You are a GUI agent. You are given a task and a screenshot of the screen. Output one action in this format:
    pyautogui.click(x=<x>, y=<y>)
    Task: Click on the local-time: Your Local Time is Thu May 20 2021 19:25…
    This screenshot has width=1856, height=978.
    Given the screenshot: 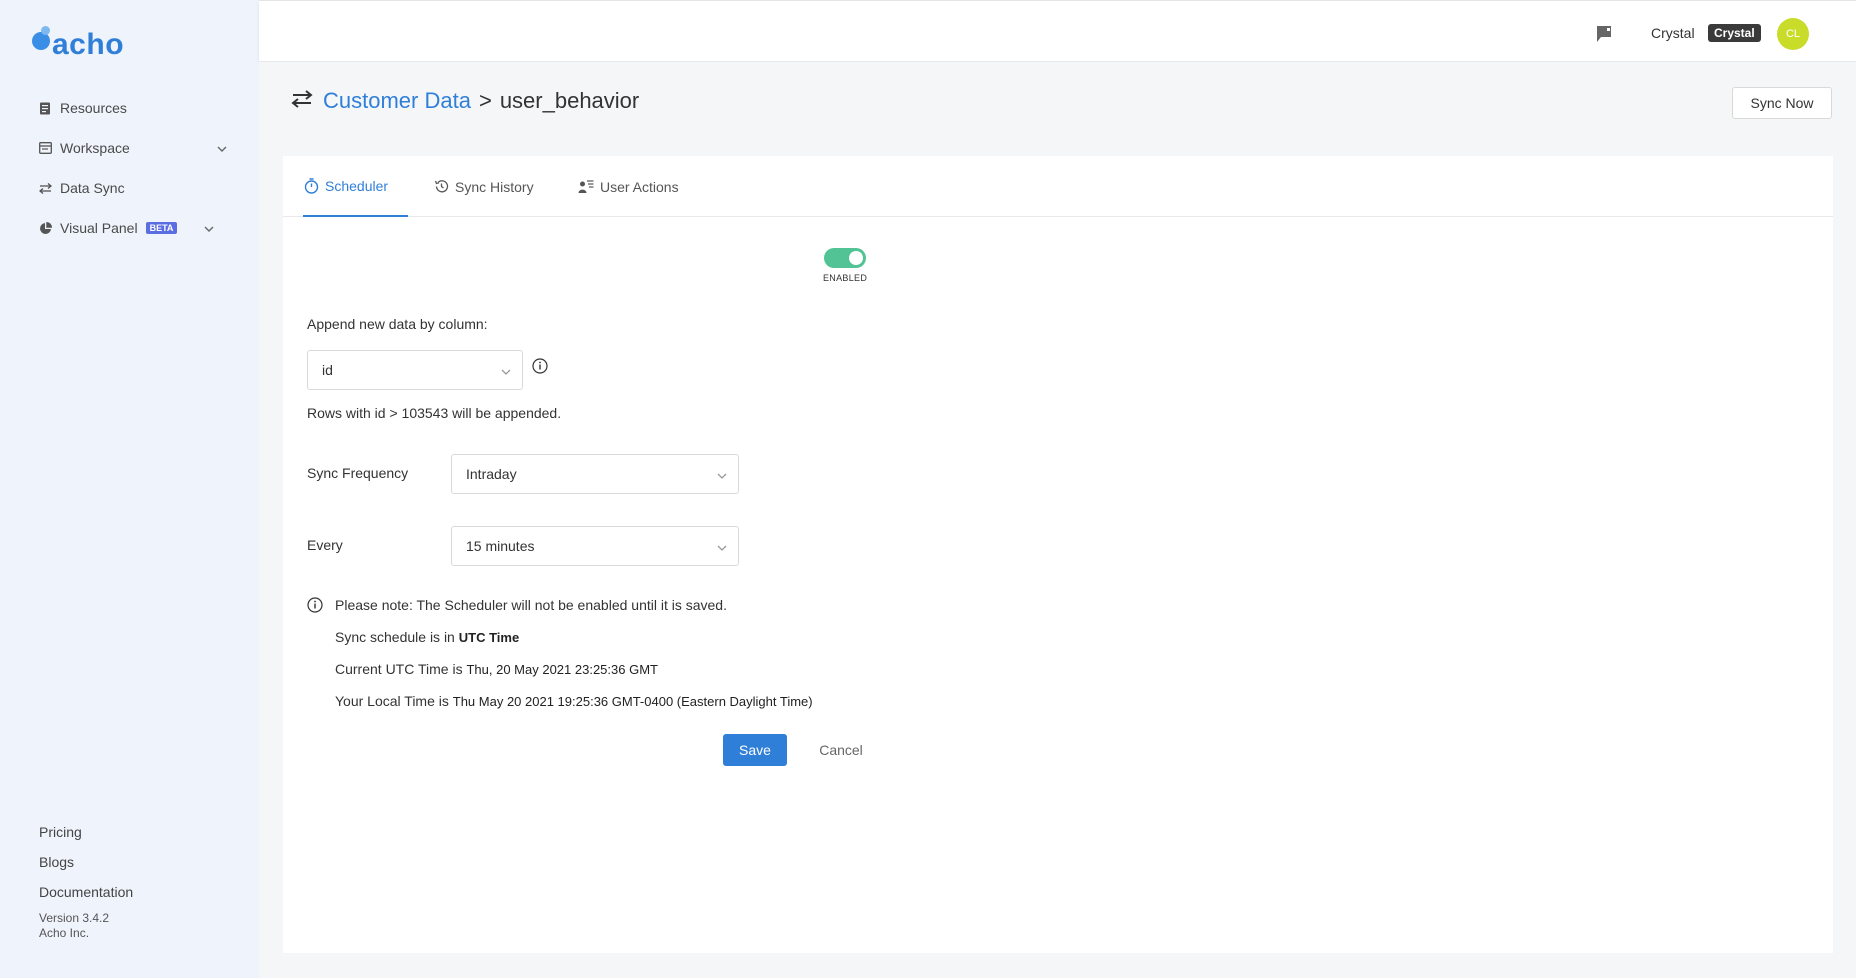 What is the action you would take?
    pyautogui.click(x=574, y=701)
    